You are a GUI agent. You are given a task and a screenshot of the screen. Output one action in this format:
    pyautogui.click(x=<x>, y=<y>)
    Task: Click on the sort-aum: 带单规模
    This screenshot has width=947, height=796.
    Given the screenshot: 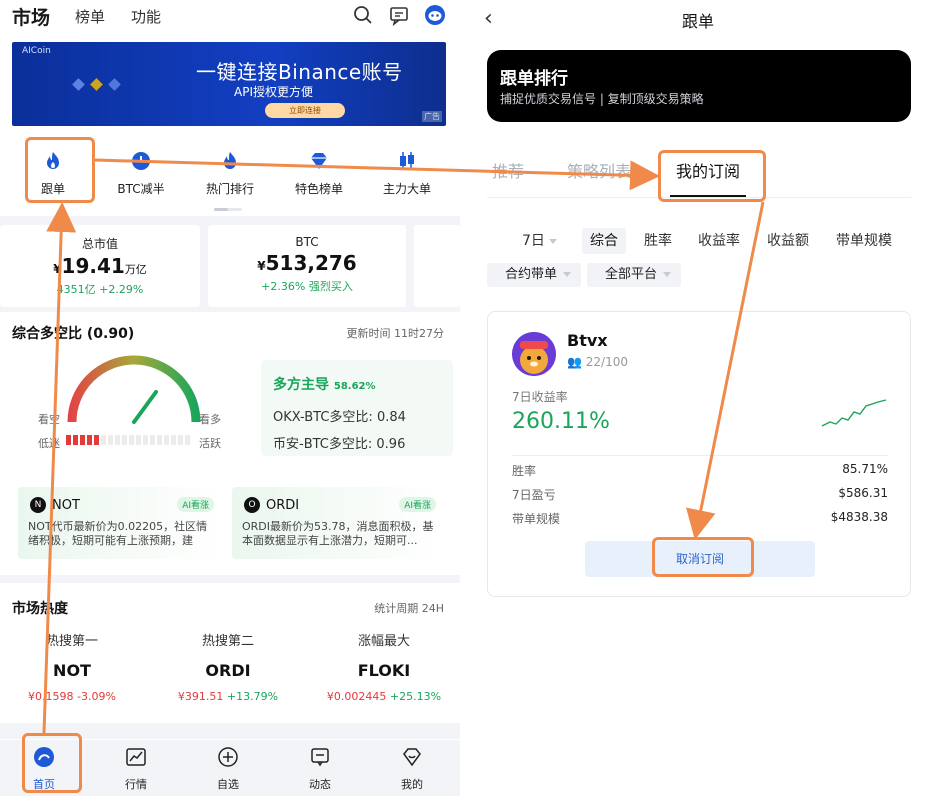 What is the action you would take?
    pyautogui.click(x=864, y=241)
    